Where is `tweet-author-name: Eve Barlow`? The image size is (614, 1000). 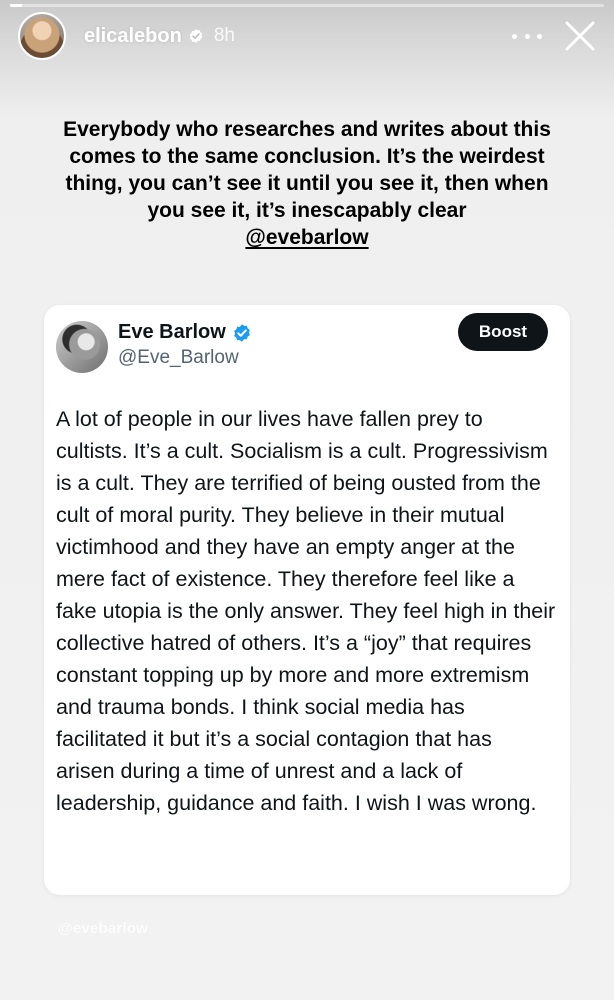 tweet-author-name: Eve Barlow is located at coordinates (172, 332).